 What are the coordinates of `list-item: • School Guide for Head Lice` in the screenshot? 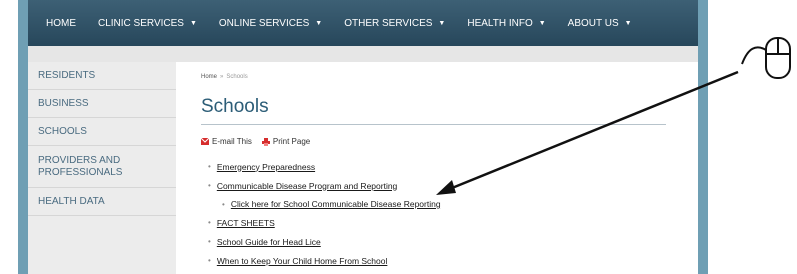 It's located at (324, 241).